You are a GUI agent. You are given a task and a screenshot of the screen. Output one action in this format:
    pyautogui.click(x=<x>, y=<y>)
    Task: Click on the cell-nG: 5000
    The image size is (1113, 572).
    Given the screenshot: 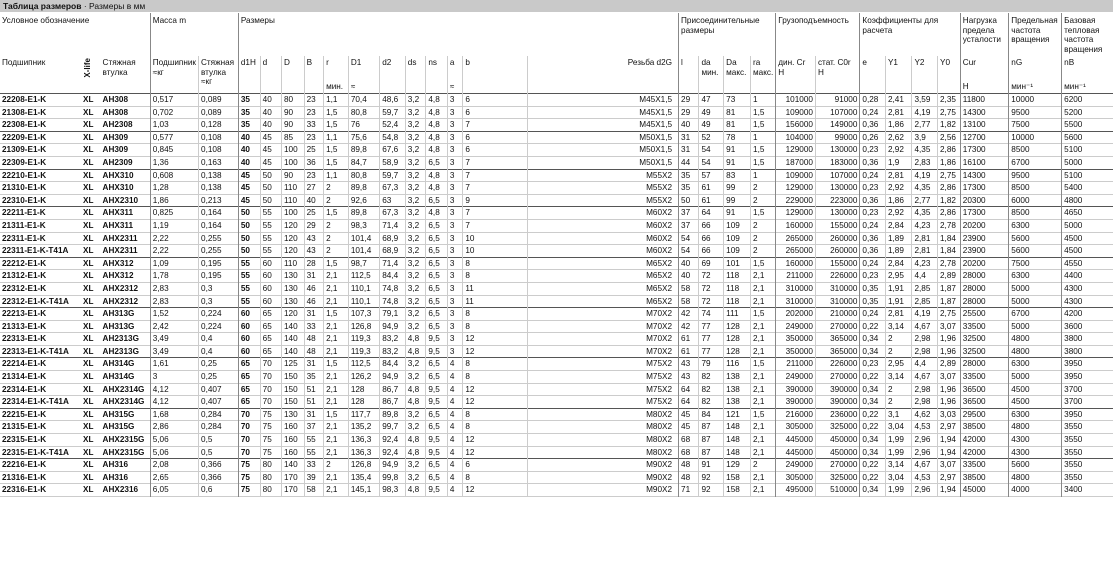 What is the action you would take?
    pyautogui.click(x=1035, y=326)
    